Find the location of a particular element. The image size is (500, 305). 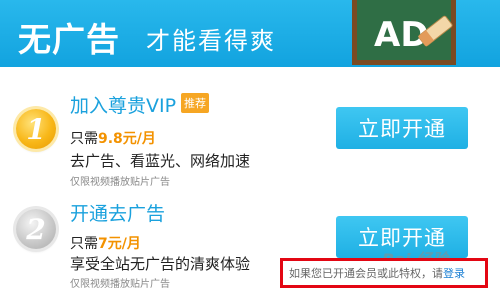

open-vip-button: 立即开通 is located at coordinates (402, 128).